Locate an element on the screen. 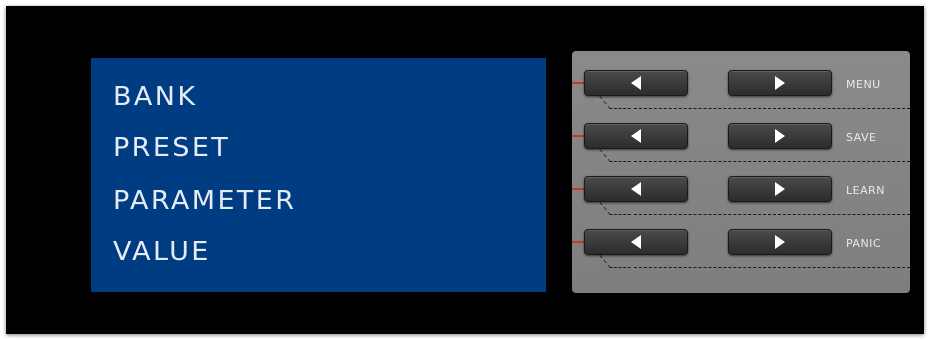  learn-left-button is located at coordinates (636, 189).